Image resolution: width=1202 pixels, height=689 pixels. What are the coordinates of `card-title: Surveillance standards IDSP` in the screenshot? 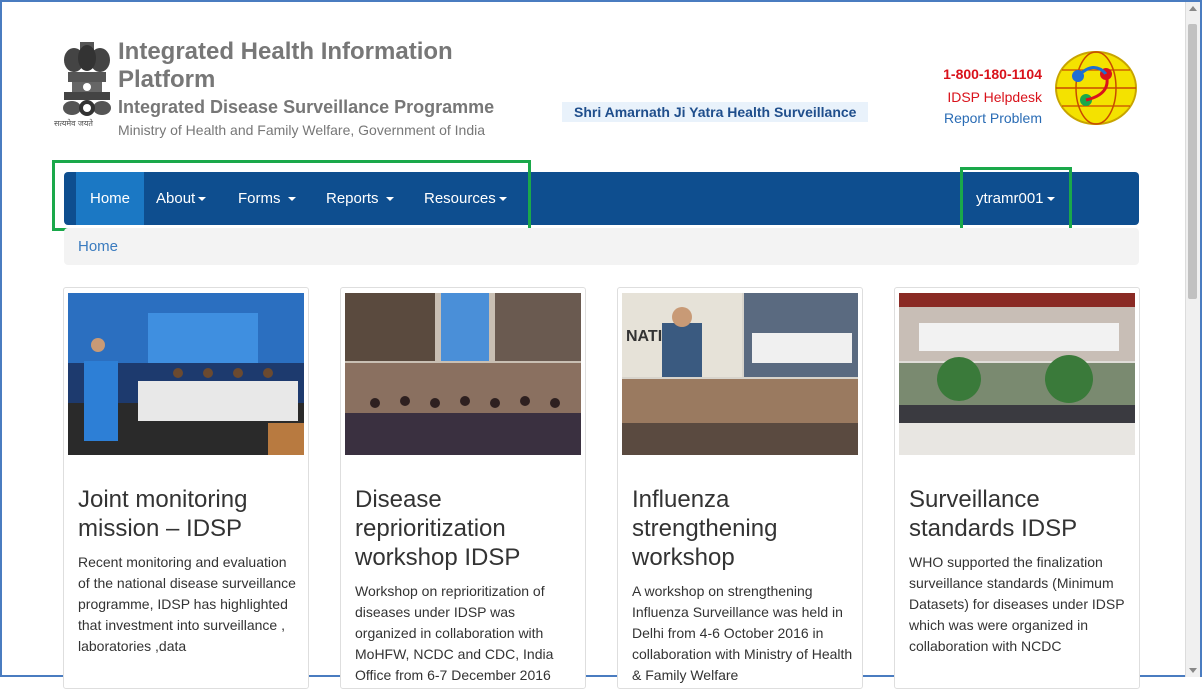 It's located at (993, 514).